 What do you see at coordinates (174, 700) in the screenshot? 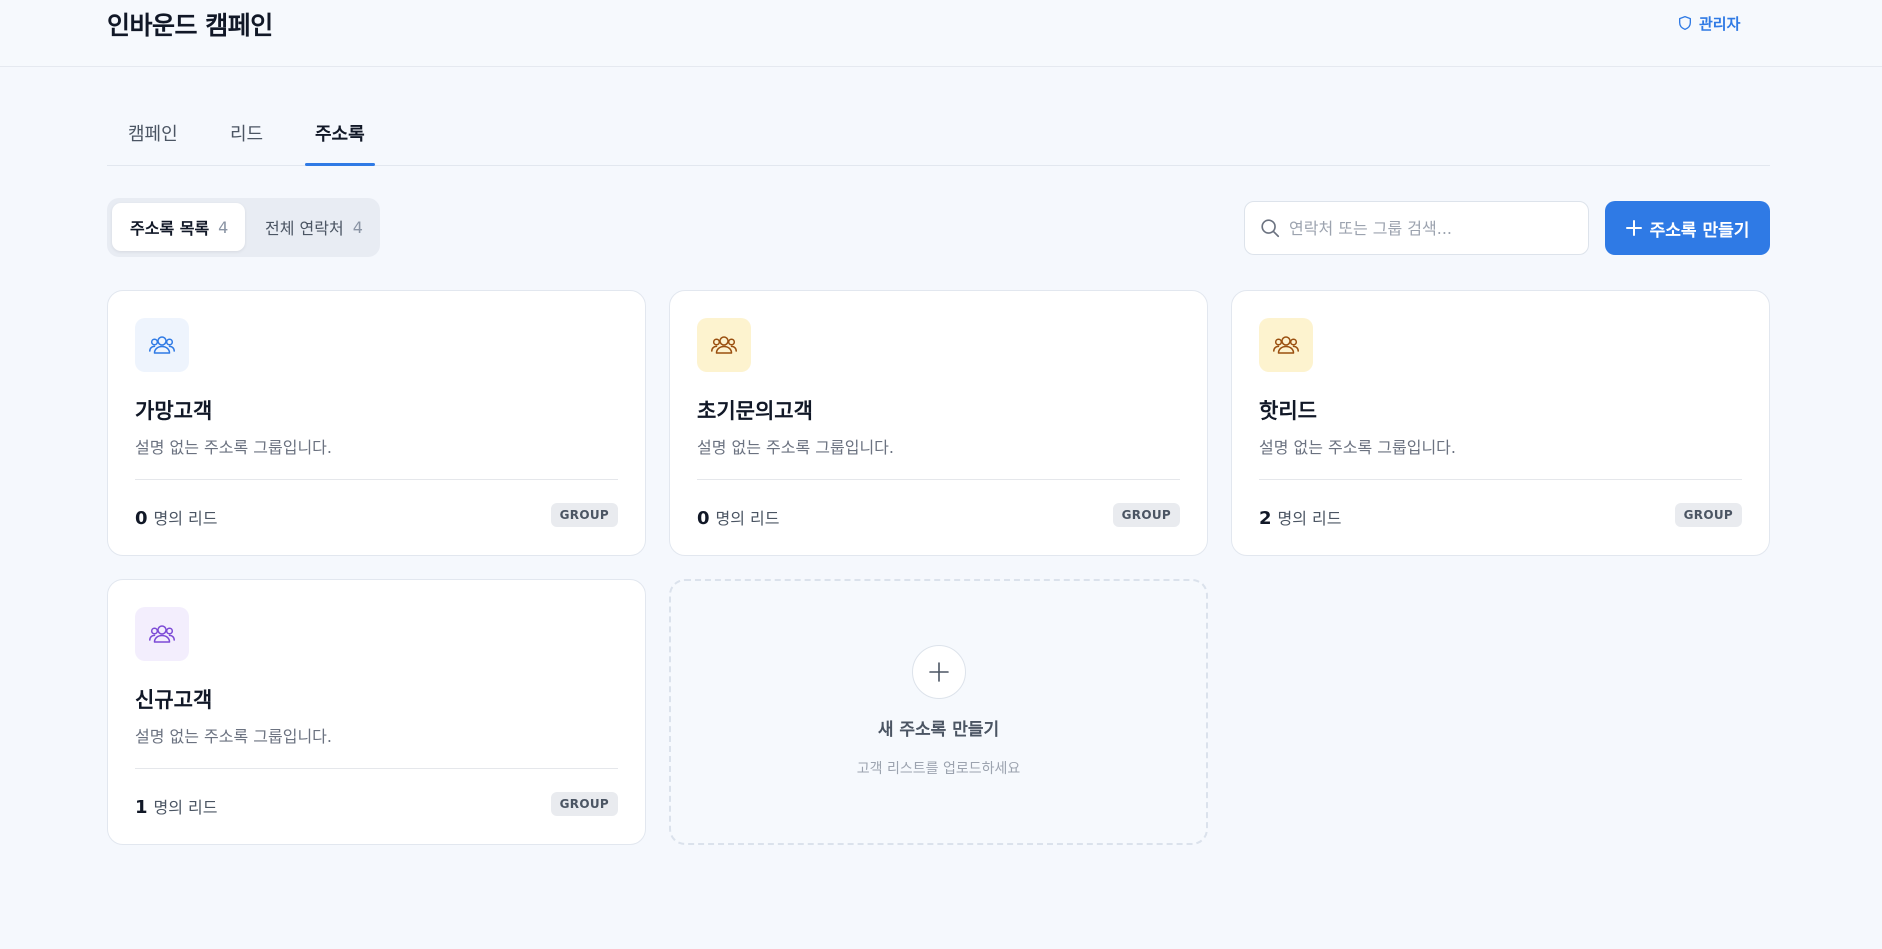
I see `card-title: 신규고객` at bounding box center [174, 700].